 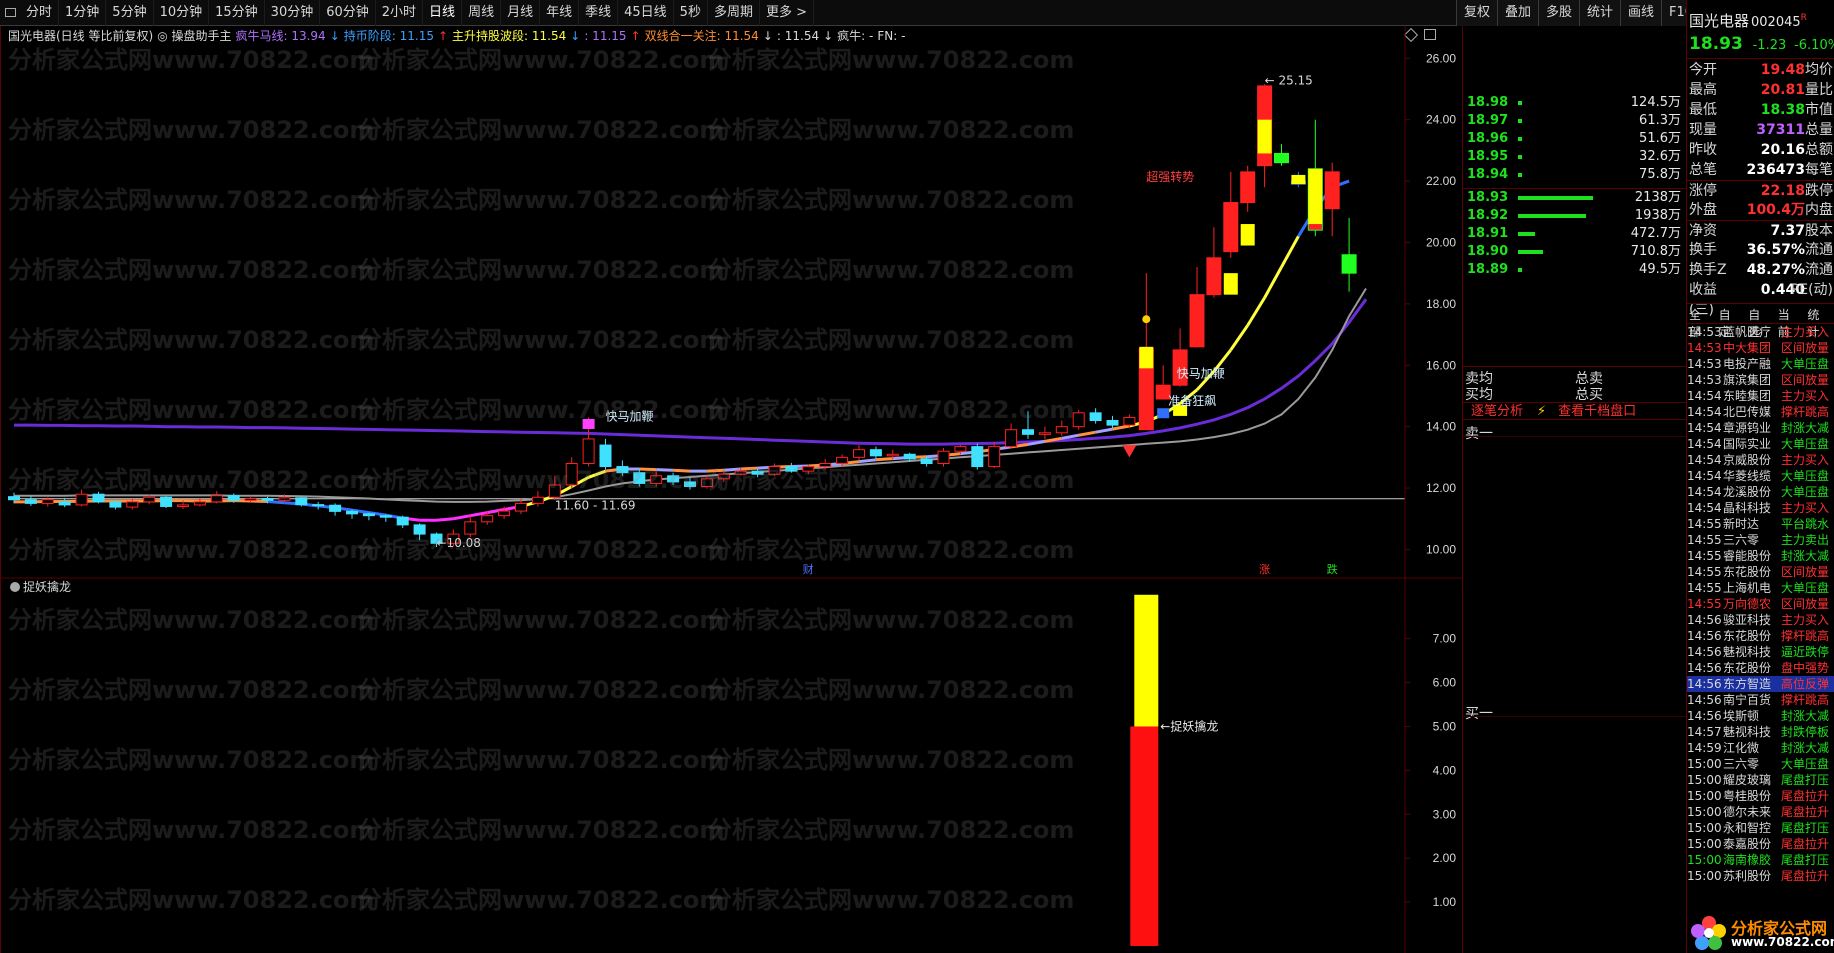 What do you see at coordinates (1760, 780) in the screenshot?
I see `feed-row: 15:00 耀皮玻璃 尾盘打压` at bounding box center [1760, 780].